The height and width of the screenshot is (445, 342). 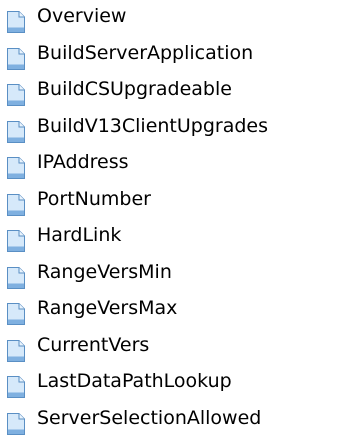 I want to click on topic-item-8: RangeVersMax, so click(x=171, y=310).